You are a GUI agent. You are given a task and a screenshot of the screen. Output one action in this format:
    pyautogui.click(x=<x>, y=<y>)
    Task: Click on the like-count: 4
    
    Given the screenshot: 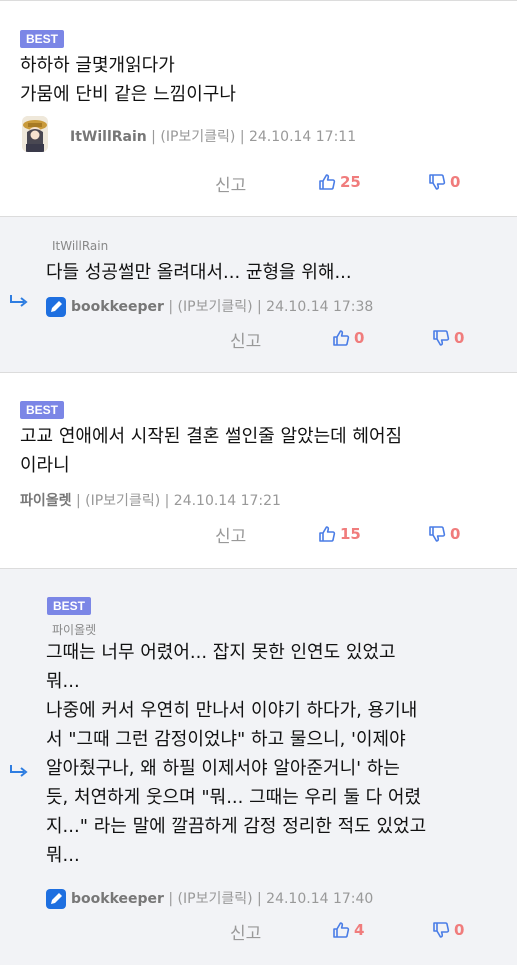 What is the action you would take?
    pyautogui.click(x=359, y=930)
    